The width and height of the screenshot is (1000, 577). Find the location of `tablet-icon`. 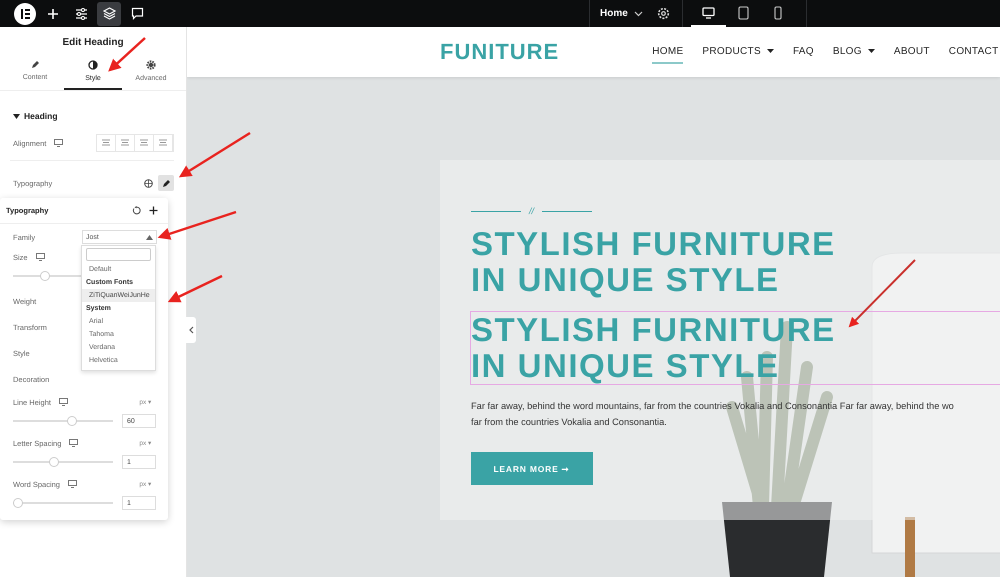

tablet-icon is located at coordinates (743, 13).